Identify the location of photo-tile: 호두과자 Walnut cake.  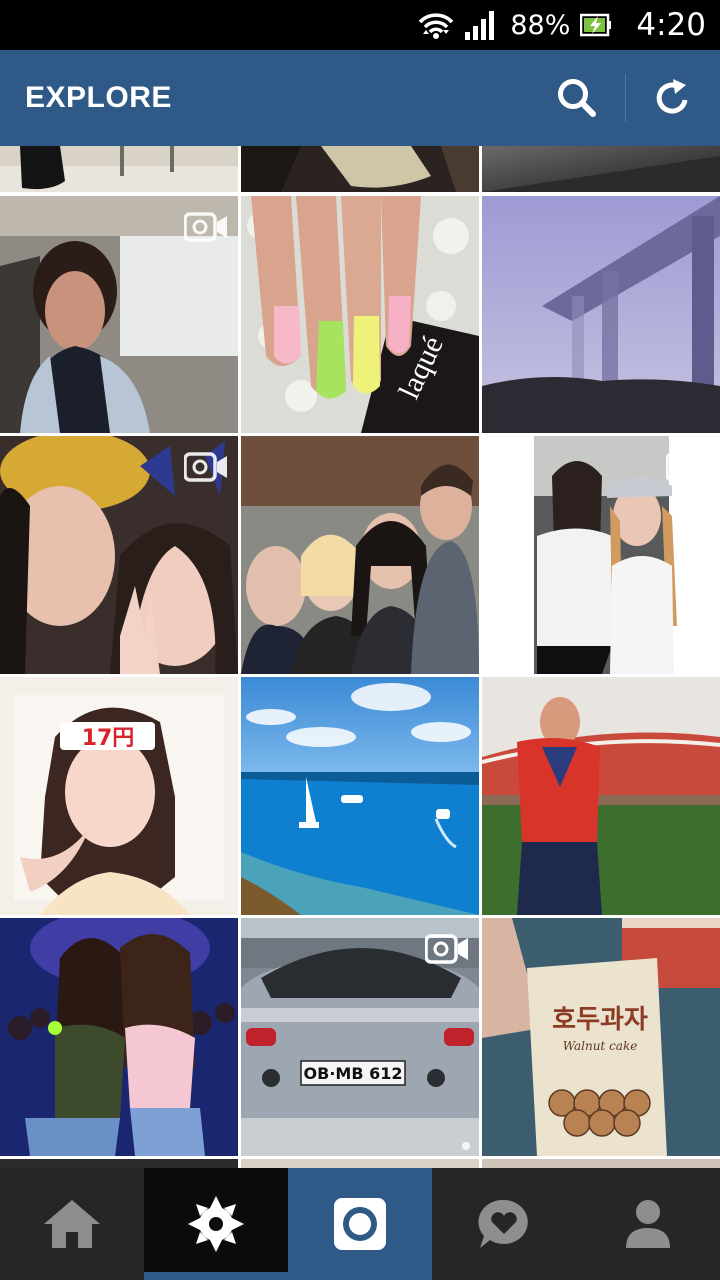
(601, 1037).